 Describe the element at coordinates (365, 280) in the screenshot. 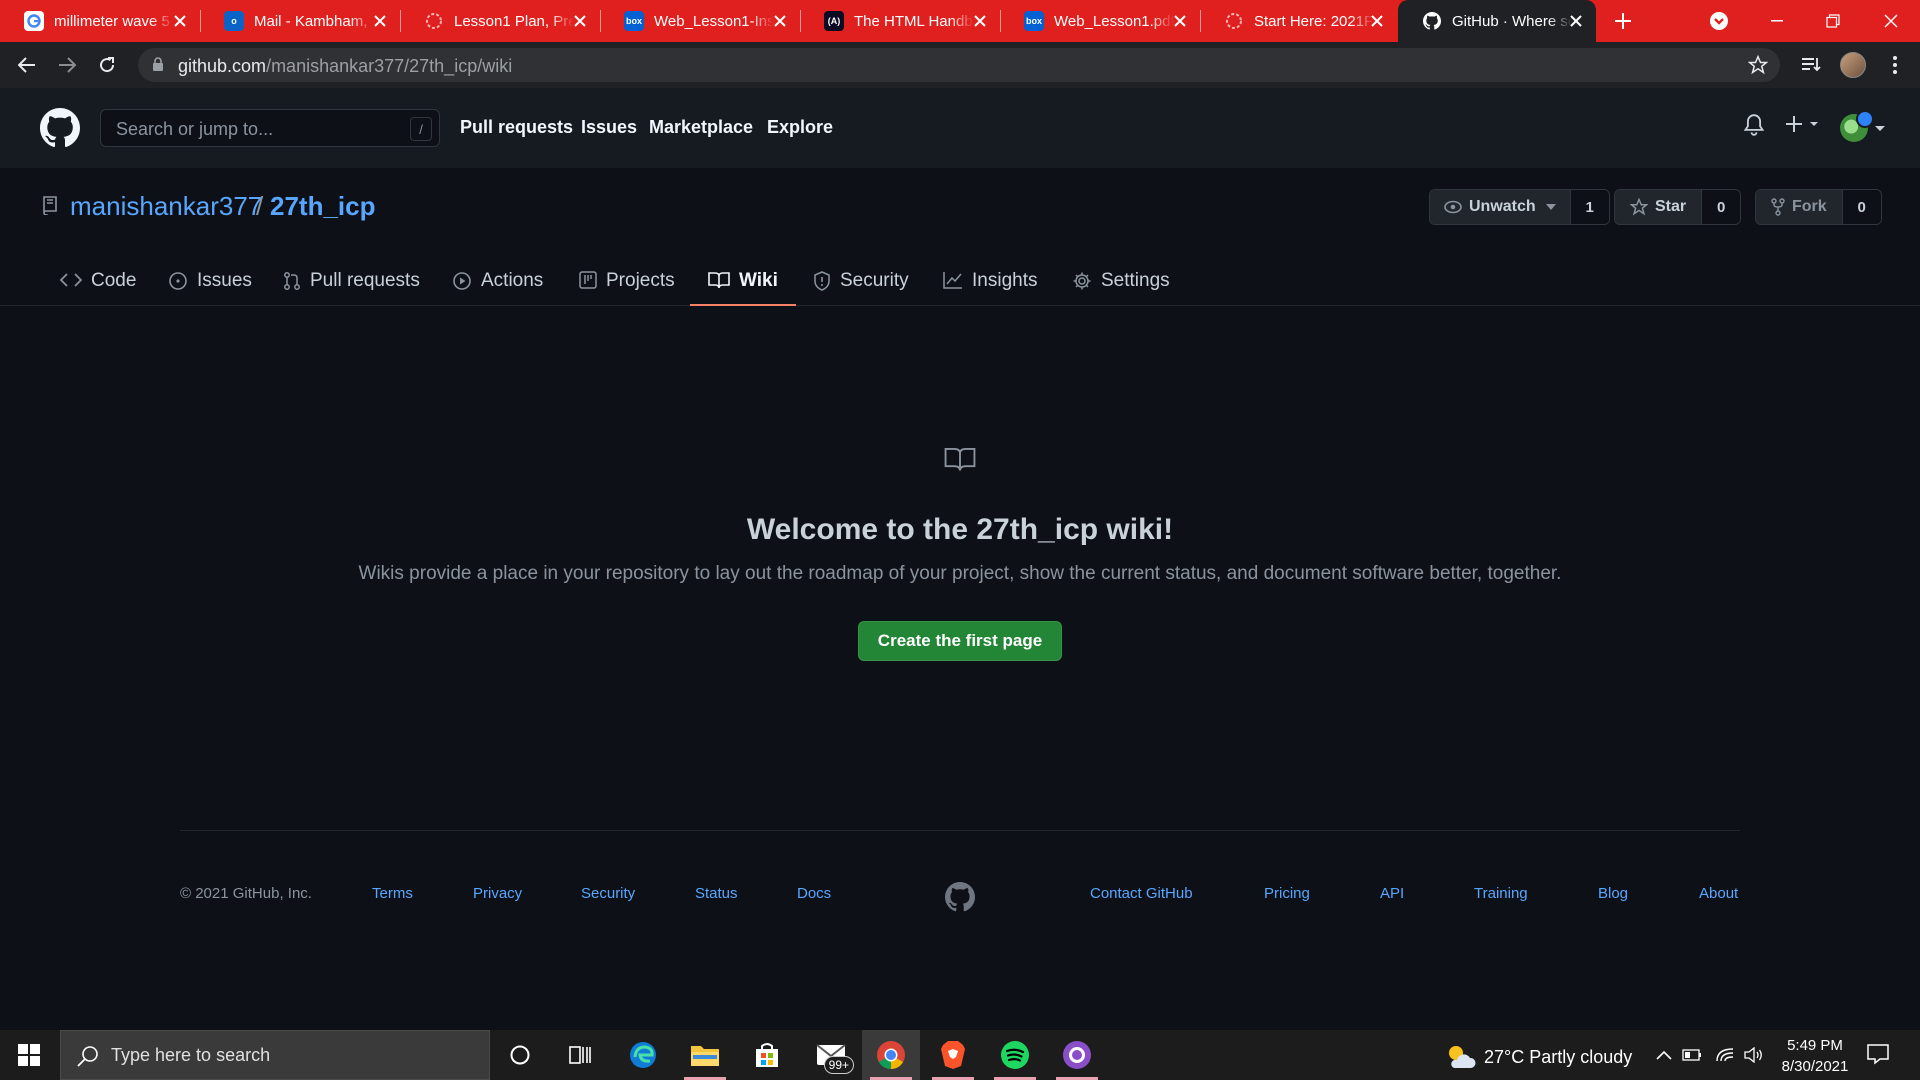

I see `tab-label: Pull requests` at that location.